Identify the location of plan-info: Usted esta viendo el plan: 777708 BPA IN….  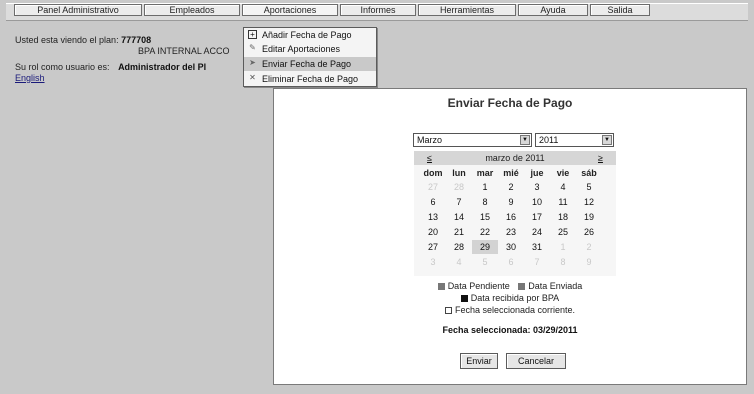
(122, 54).